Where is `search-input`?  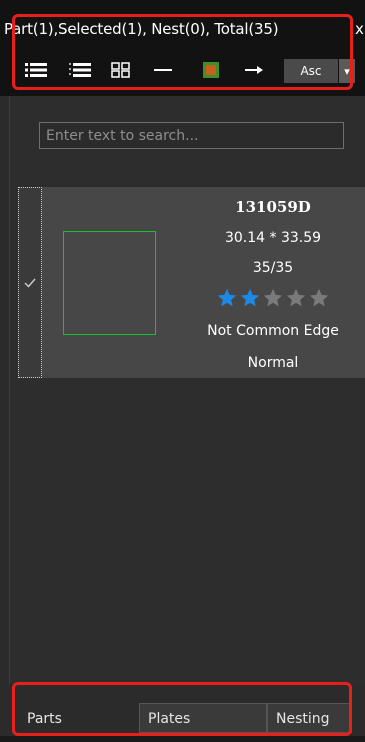
search-input is located at coordinates (191, 135).